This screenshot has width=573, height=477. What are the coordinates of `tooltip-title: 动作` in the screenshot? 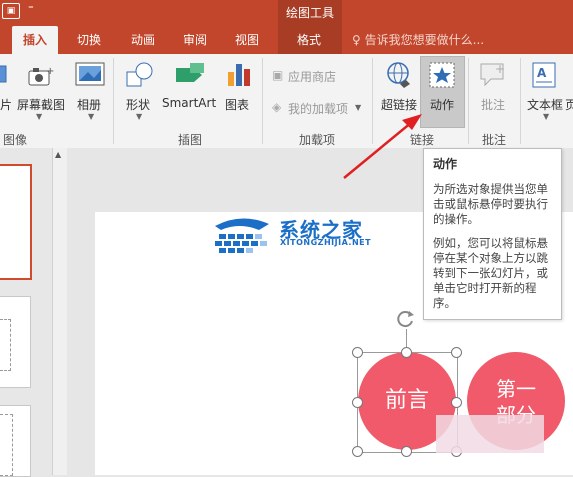 It's located at (445, 164).